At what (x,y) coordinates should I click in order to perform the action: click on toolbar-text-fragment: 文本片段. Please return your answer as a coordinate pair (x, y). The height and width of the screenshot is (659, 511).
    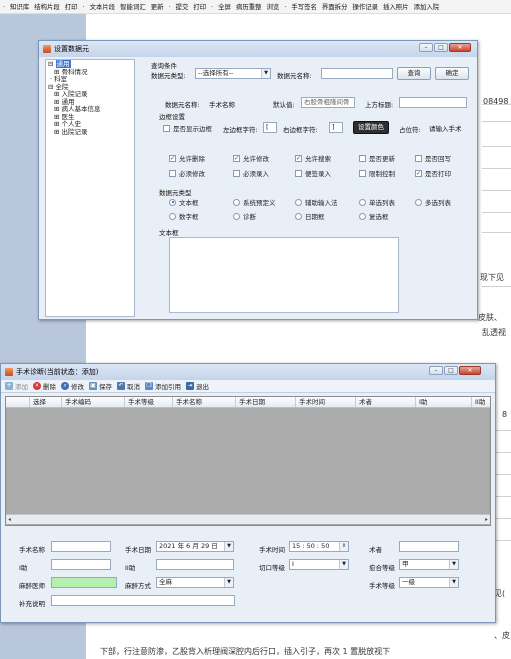
    Looking at the image, I should click on (103, 6).